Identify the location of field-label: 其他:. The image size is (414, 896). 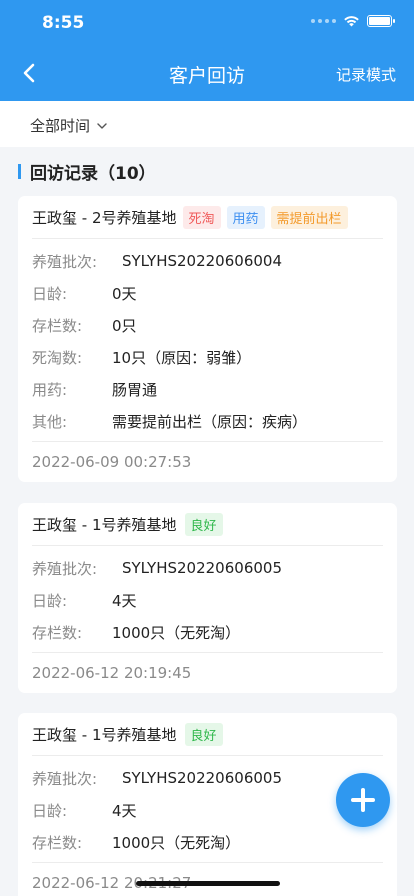
(50, 421).